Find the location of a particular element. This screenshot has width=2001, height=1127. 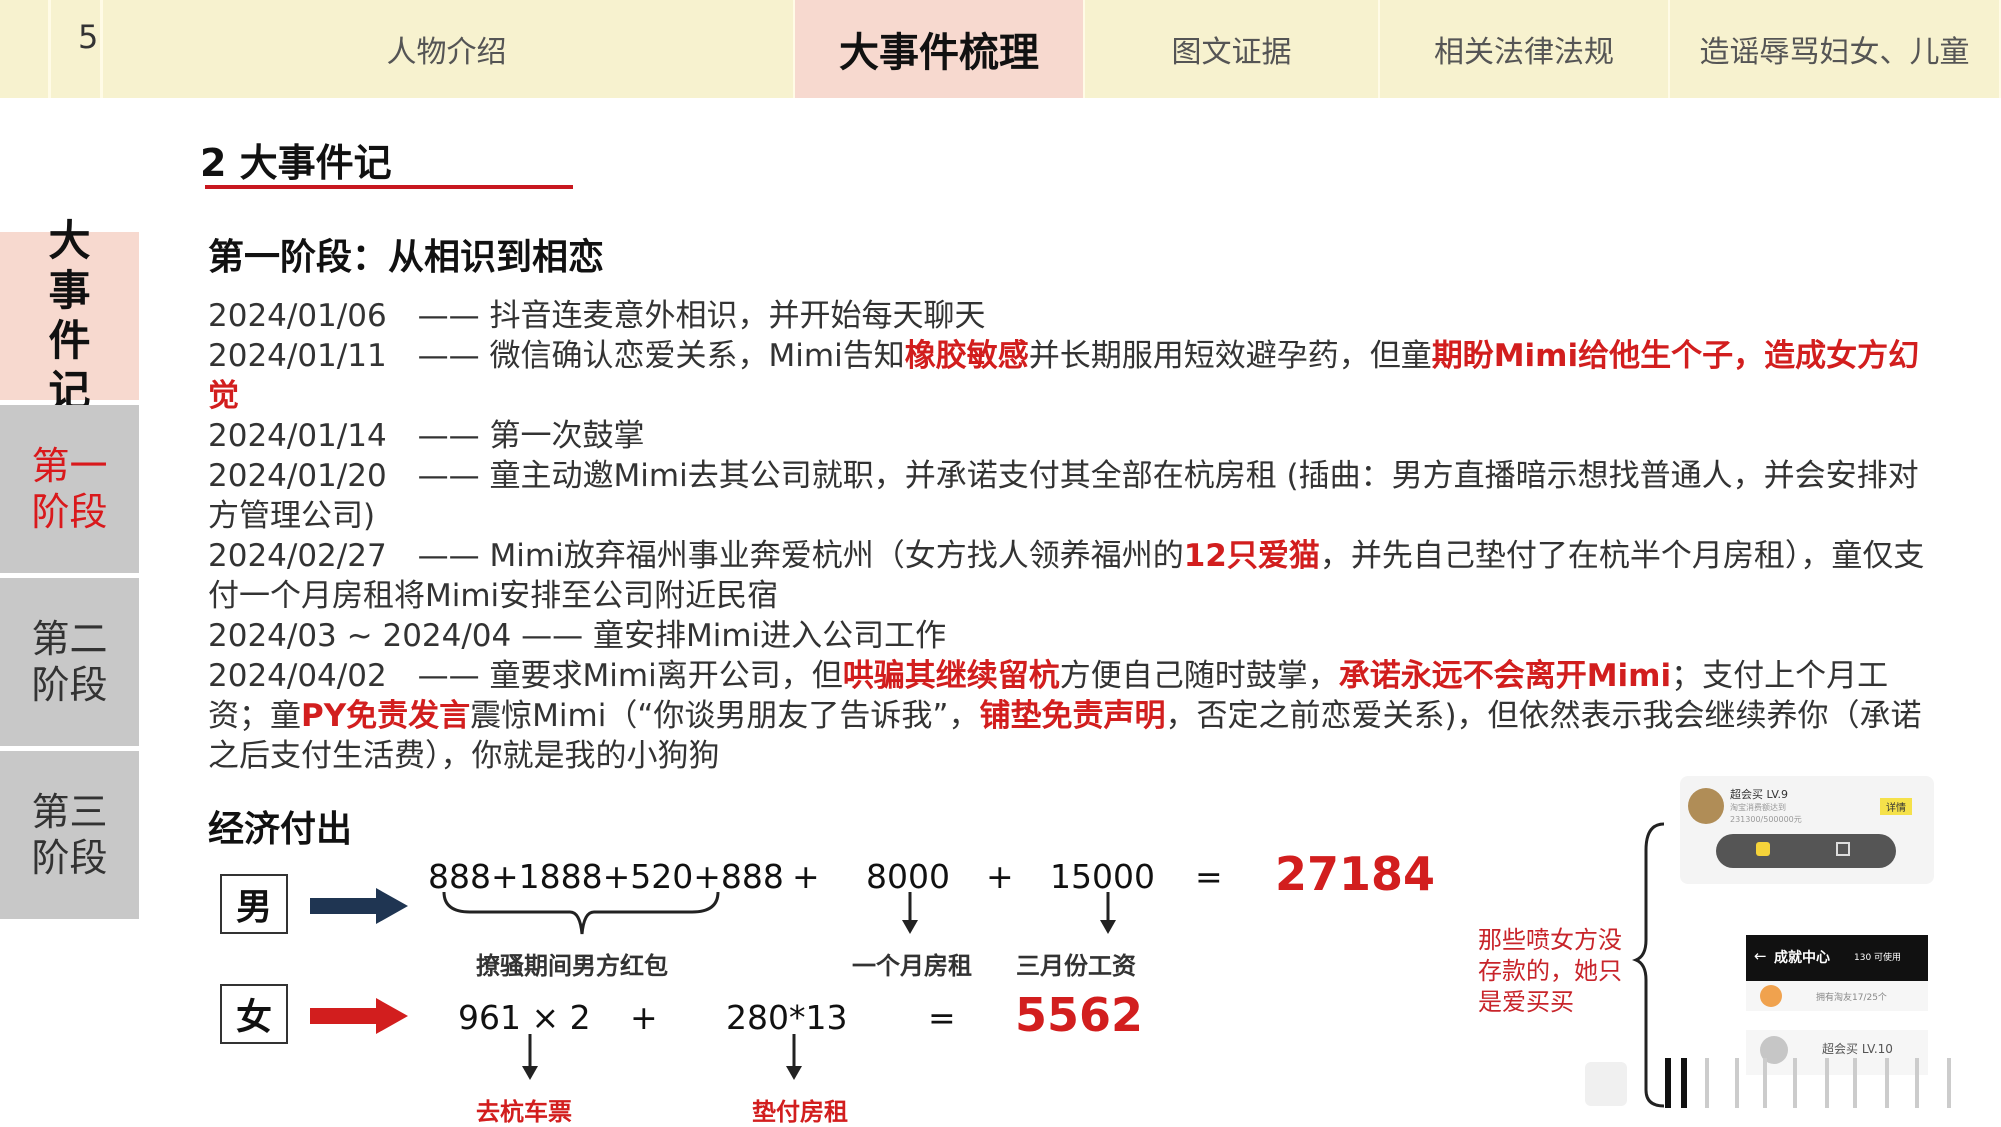

male-term-3: 15000 is located at coordinates (1102, 876).